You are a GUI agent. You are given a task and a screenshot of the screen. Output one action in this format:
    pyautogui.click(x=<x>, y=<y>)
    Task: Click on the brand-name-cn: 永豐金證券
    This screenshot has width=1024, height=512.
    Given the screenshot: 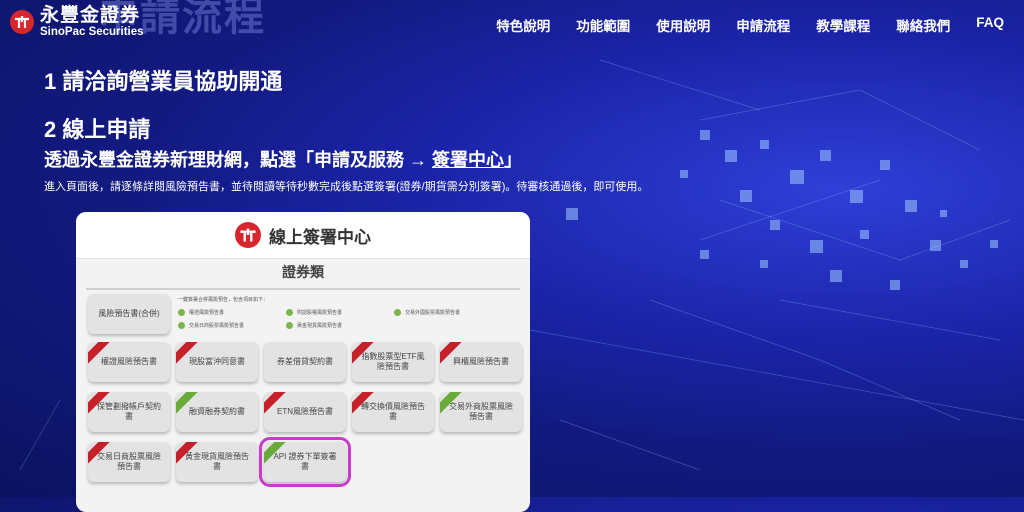 What is the action you would take?
    pyautogui.click(x=90, y=15)
    